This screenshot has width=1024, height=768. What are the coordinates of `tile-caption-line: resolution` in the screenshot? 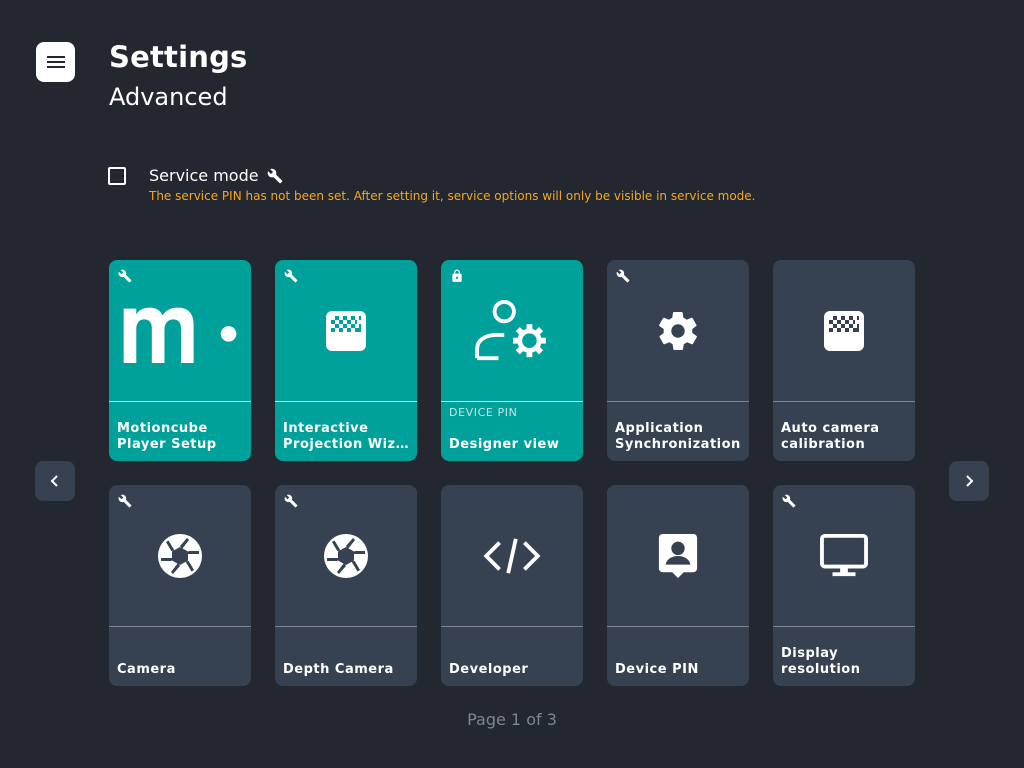 It's located at (821, 669).